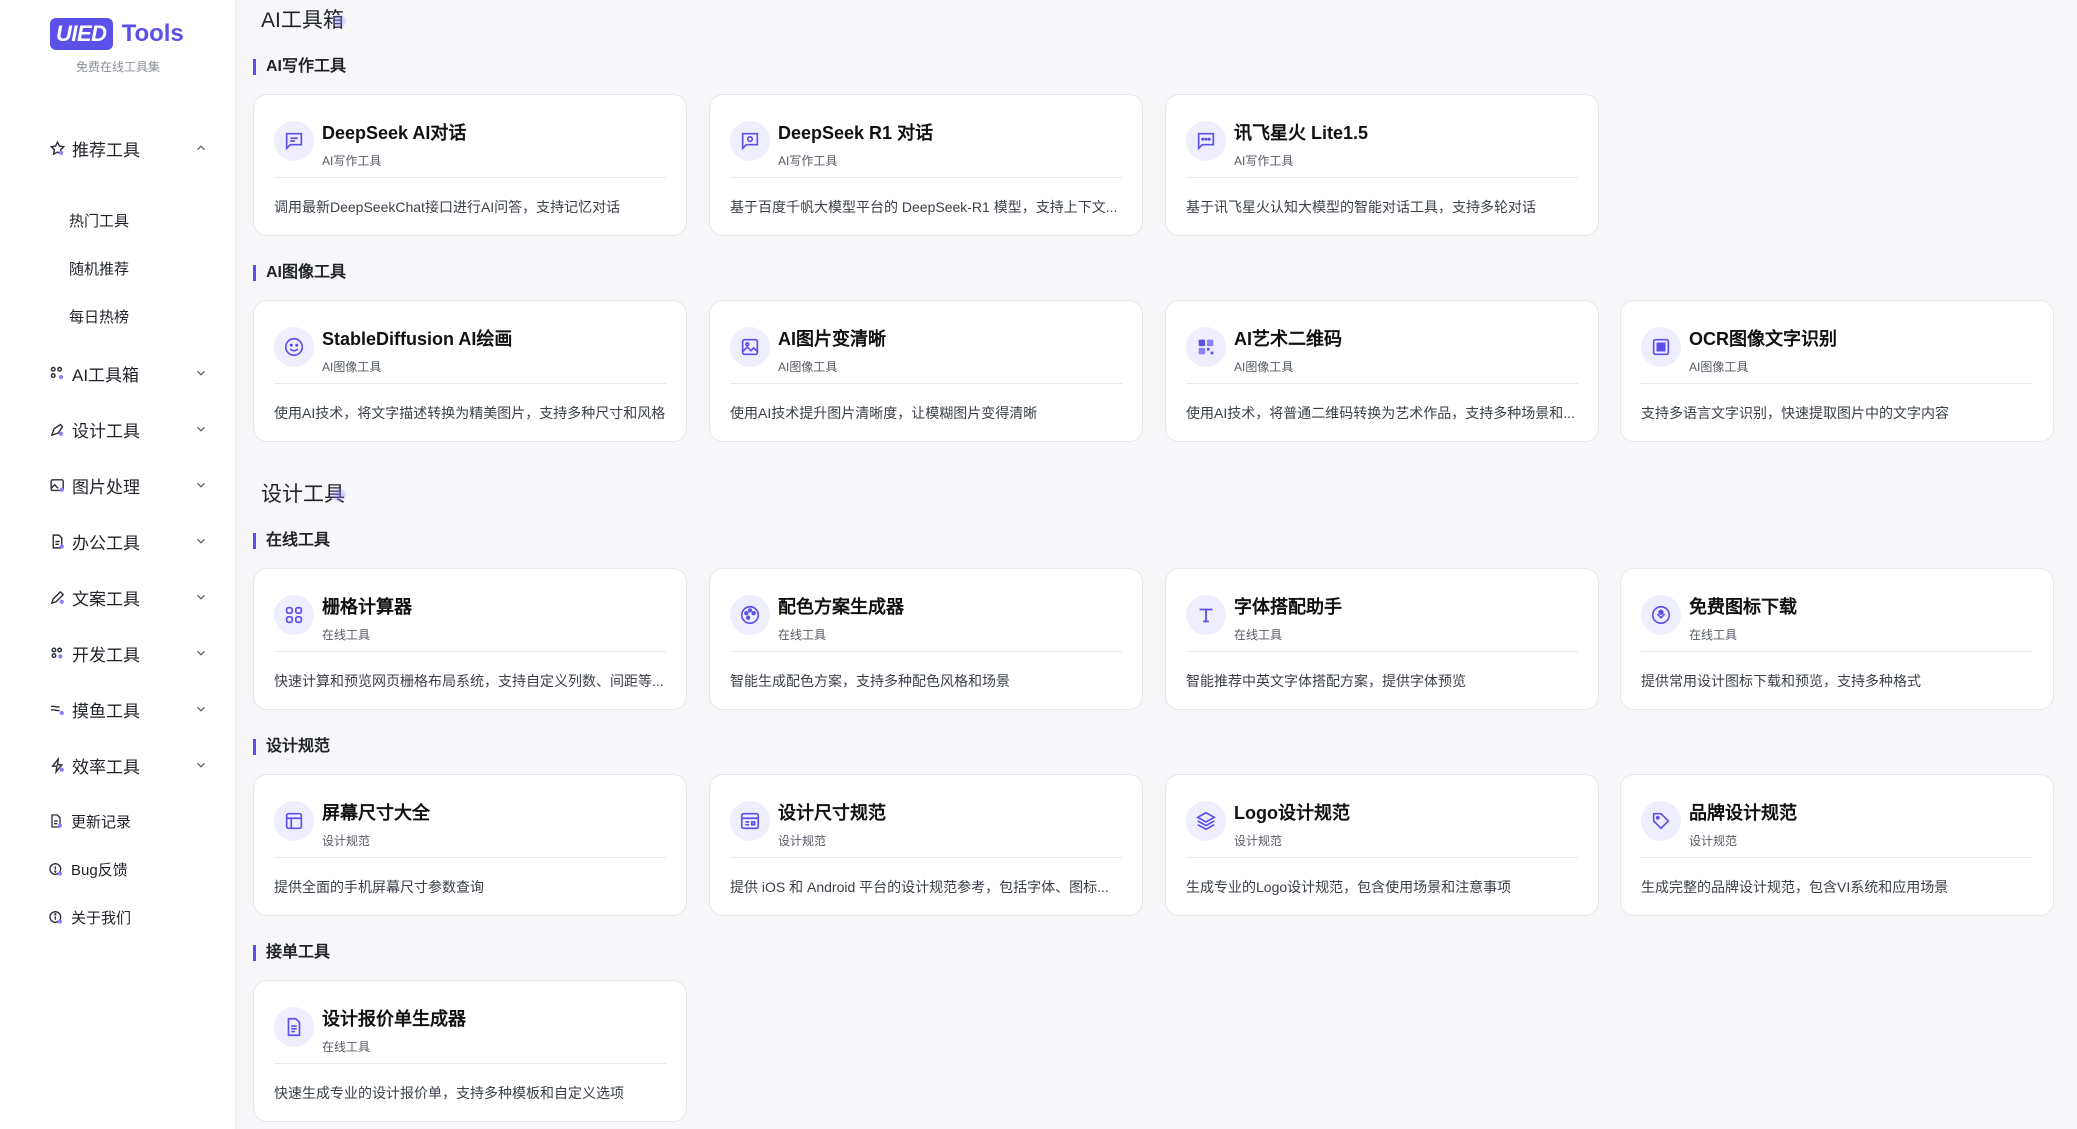 This screenshot has height=1129, width=2077. What do you see at coordinates (1206, 615) in the screenshot?
I see `type-icon` at bounding box center [1206, 615].